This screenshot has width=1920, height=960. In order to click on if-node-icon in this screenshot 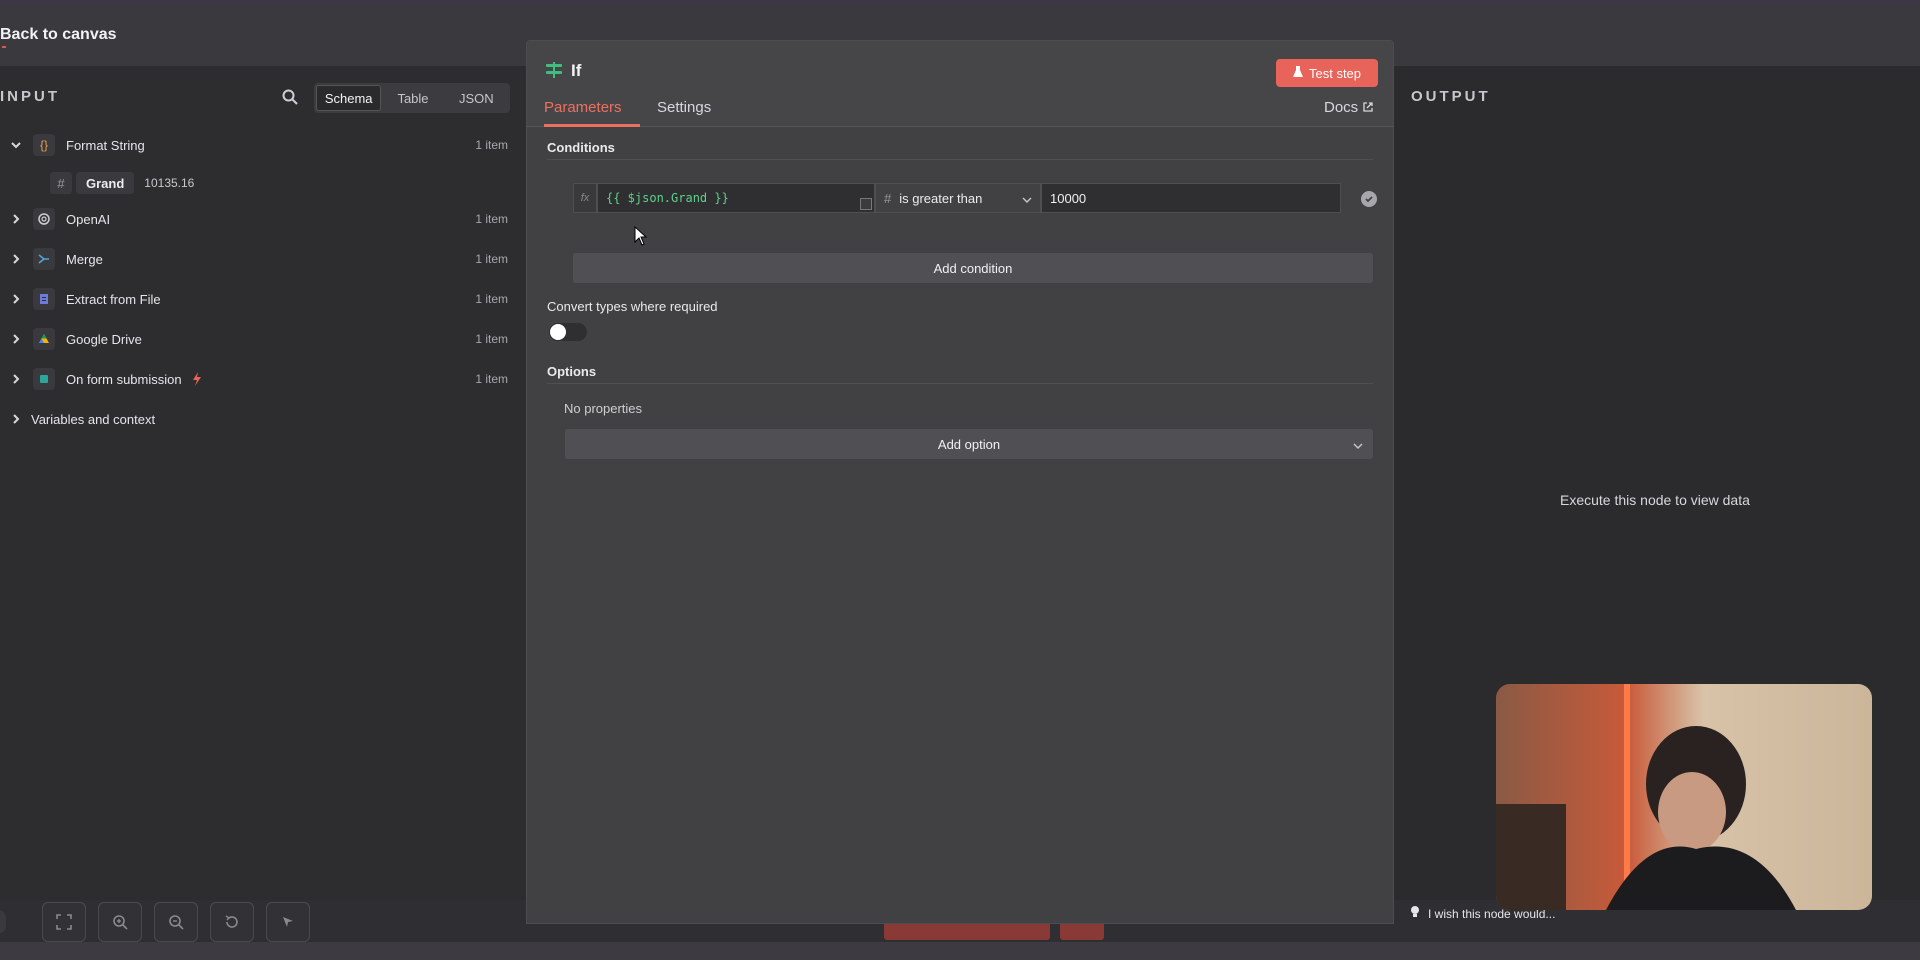, I will do `click(554, 70)`.